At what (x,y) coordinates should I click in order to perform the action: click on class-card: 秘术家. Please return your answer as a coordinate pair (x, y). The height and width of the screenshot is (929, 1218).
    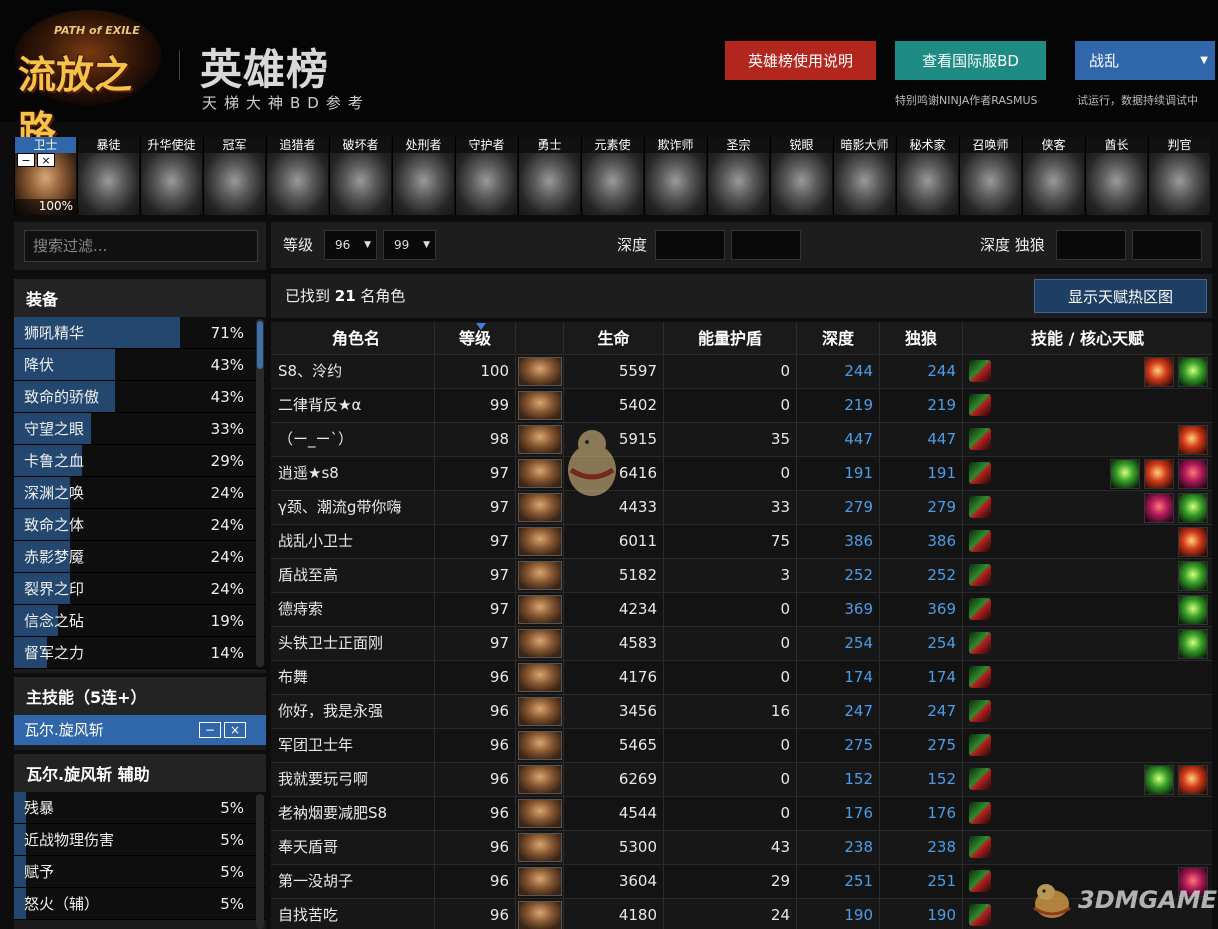
    Looking at the image, I should click on (927, 176).